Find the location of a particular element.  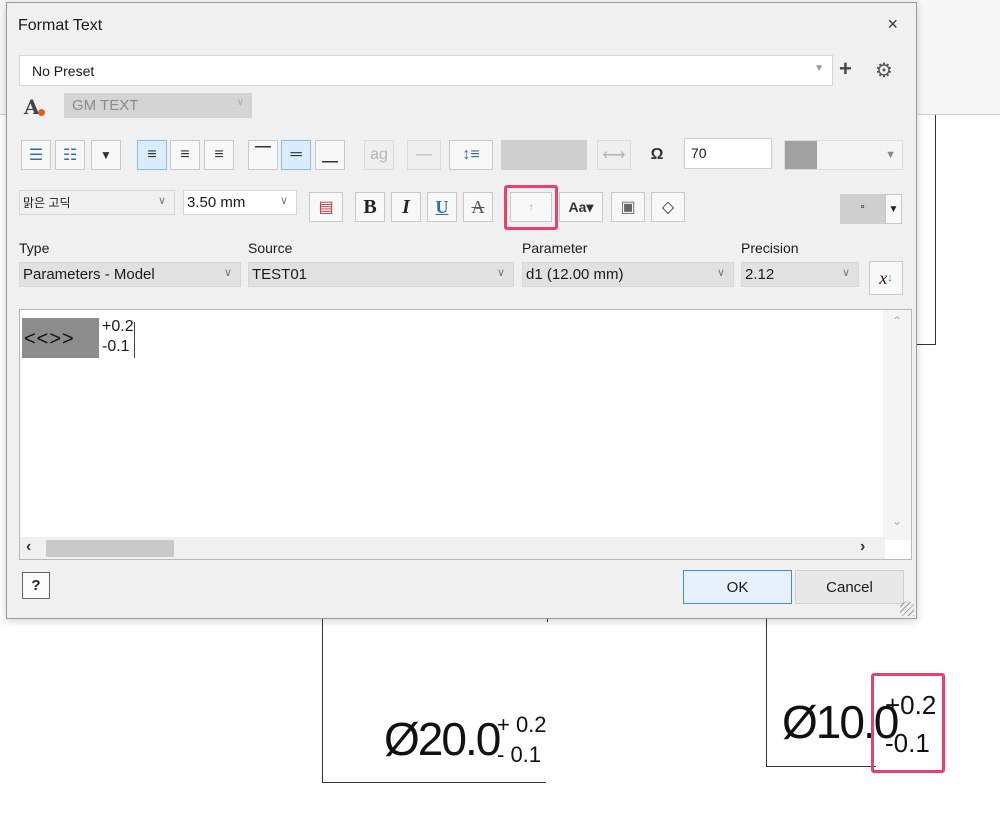

bold-button: B is located at coordinates (370, 207).